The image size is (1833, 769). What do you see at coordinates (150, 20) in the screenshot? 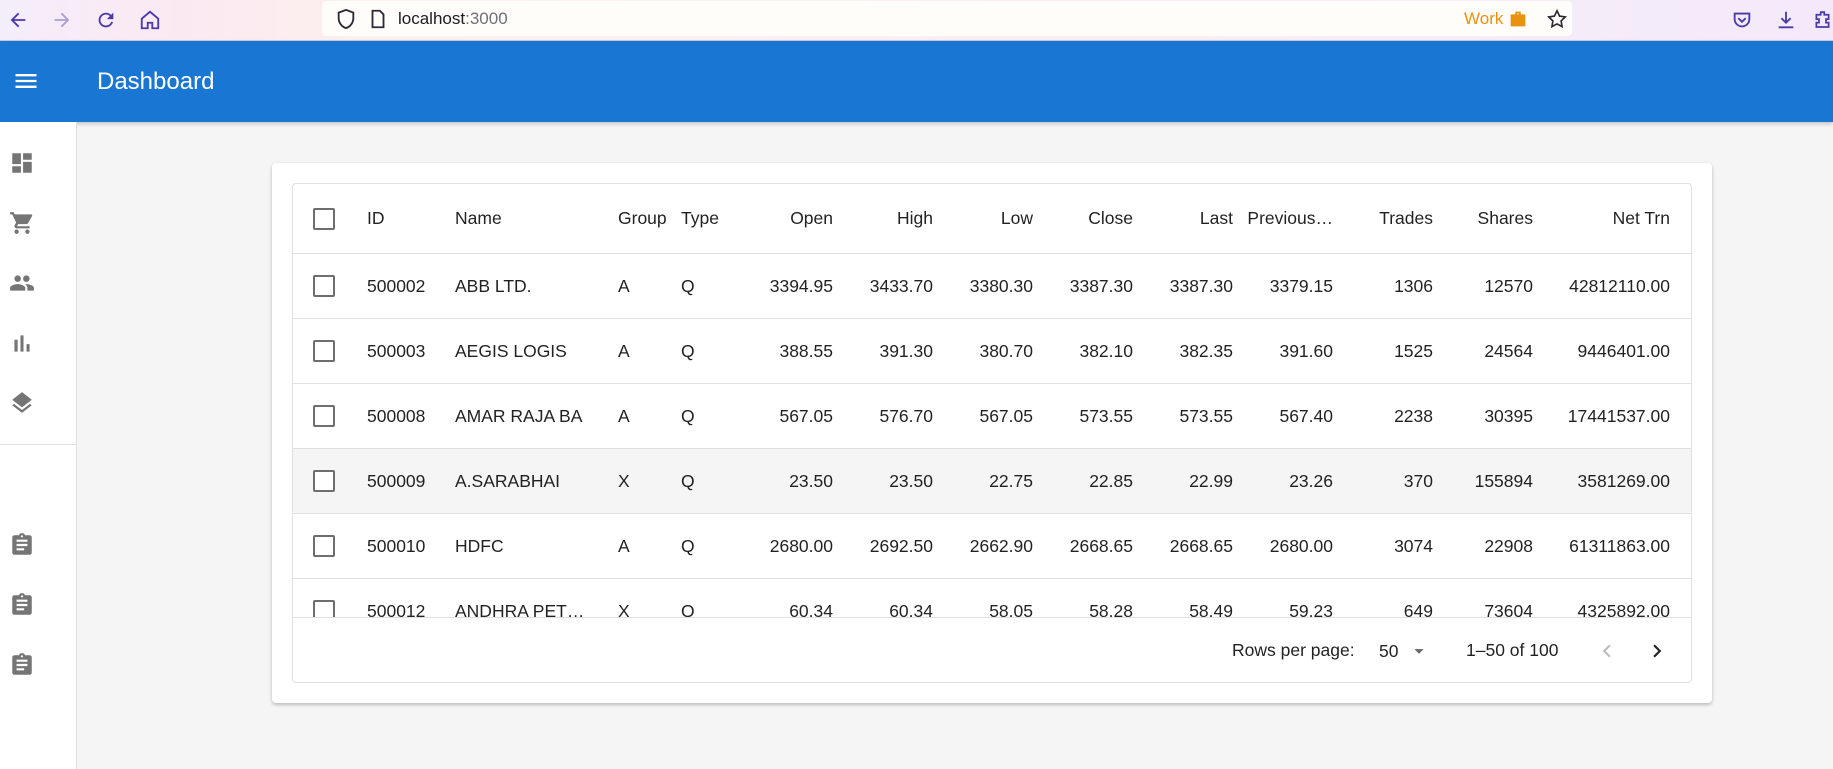
I see `home-icon` at bounding box center [150, 20].